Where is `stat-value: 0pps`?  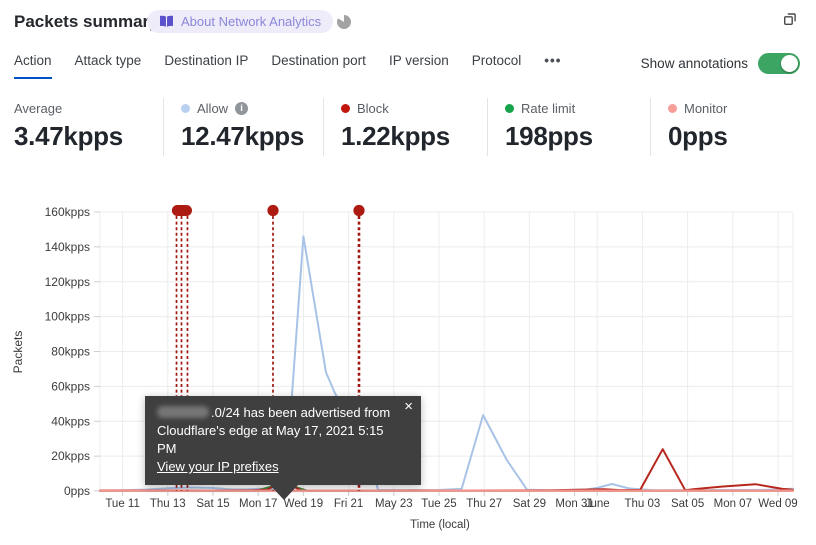 stat-value: 0pps is located at coordinates (698, 136).